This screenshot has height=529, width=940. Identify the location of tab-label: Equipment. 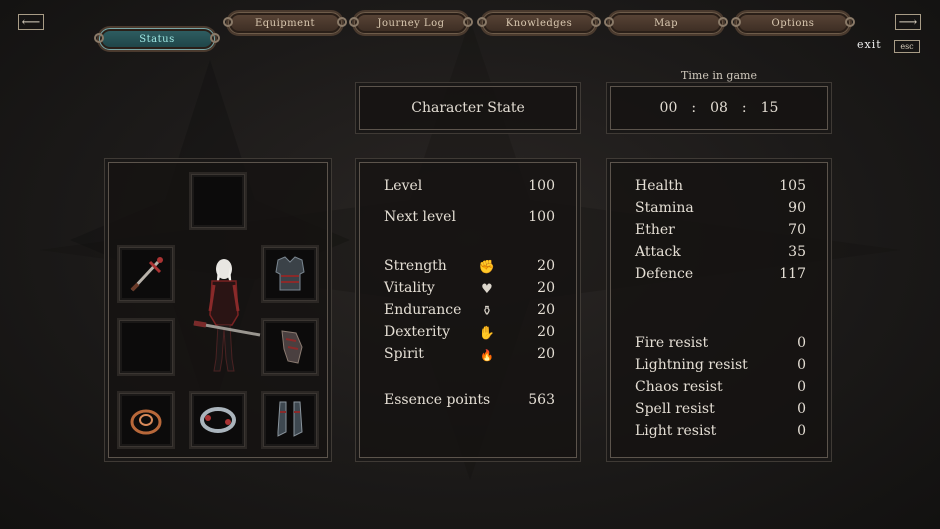
(285, 23).